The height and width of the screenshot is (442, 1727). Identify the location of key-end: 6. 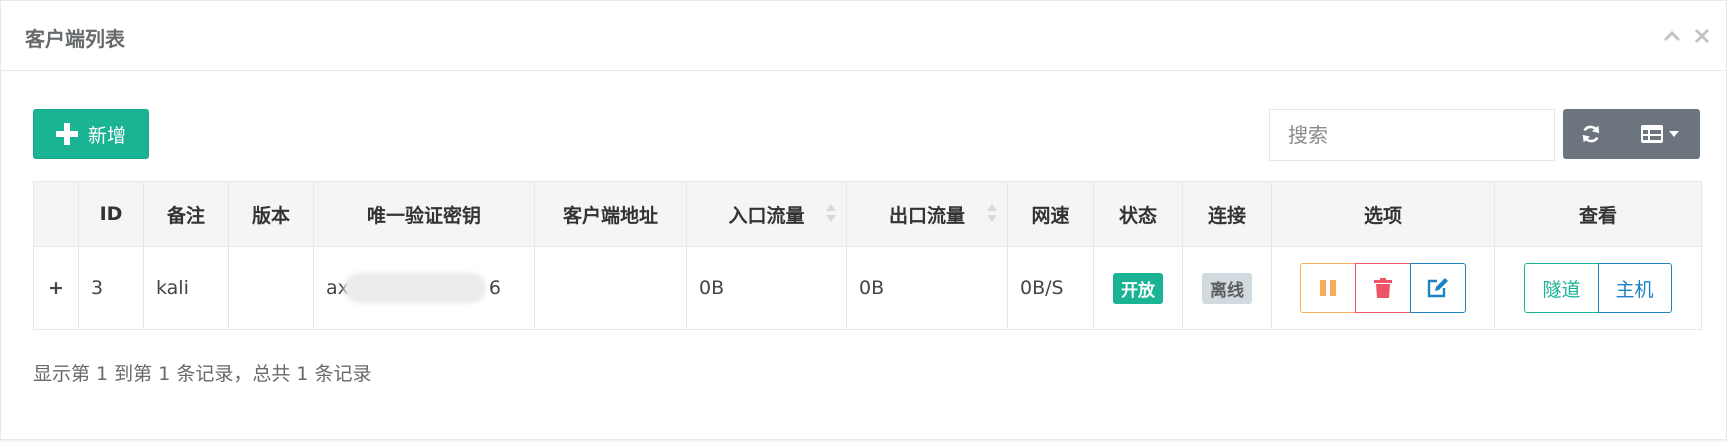
(494, 288).